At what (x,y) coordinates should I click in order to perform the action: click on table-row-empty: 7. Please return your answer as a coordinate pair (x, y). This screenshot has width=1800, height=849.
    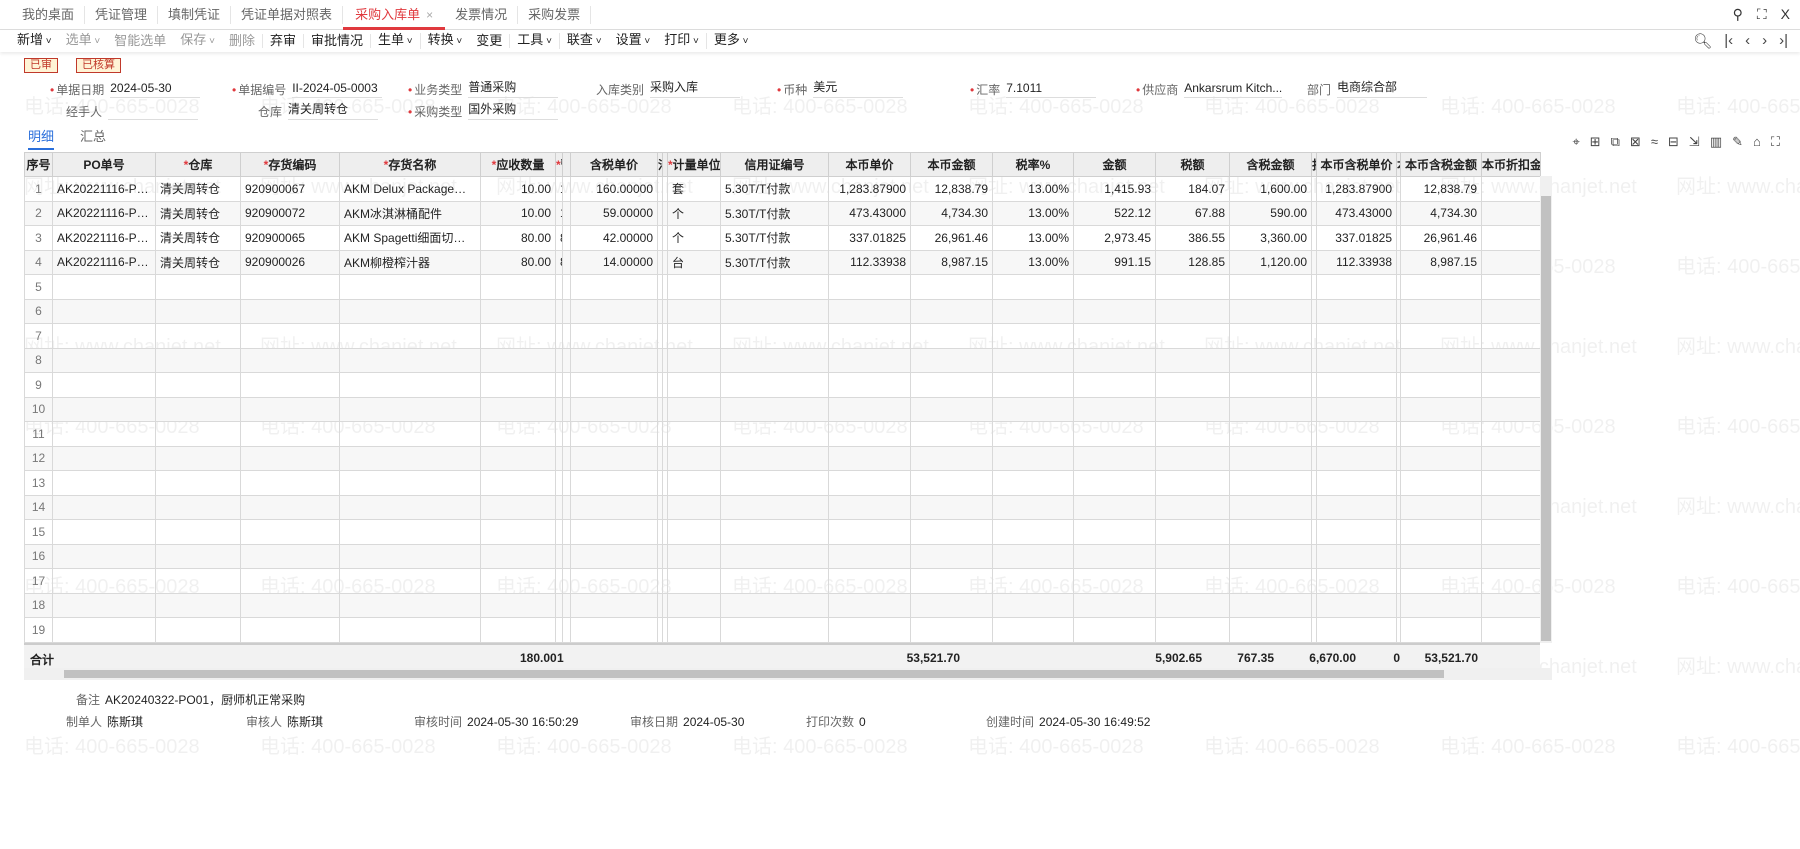
    Looking at the image, I should click on (782, 336).